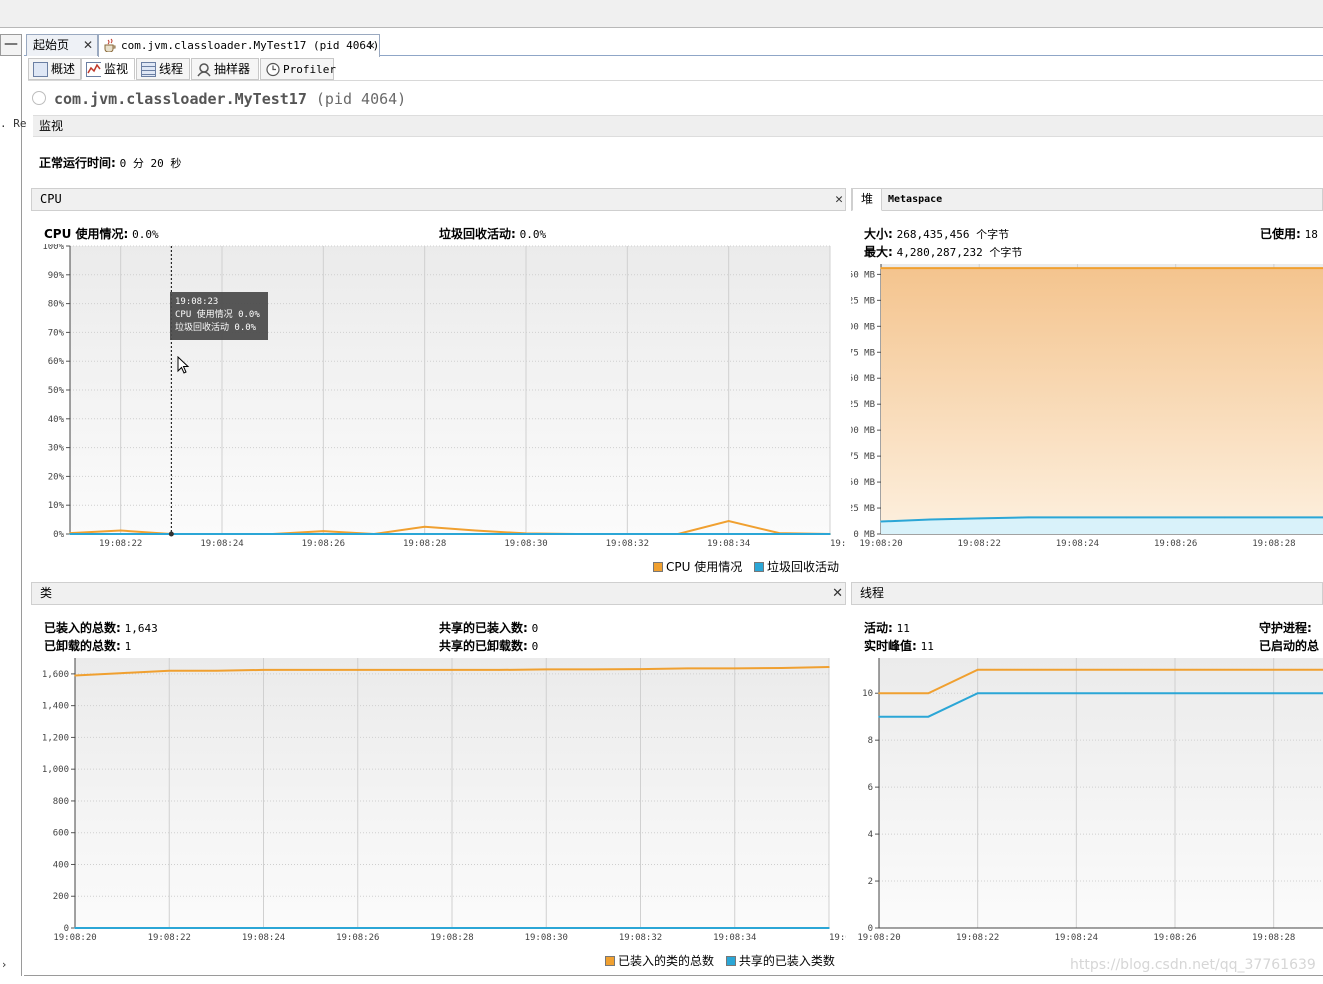 This screenshot has height=984, width=1323. I want to click on heap-max-stat: 最大: 4,280,287,232 个字节, so click(943, 251).